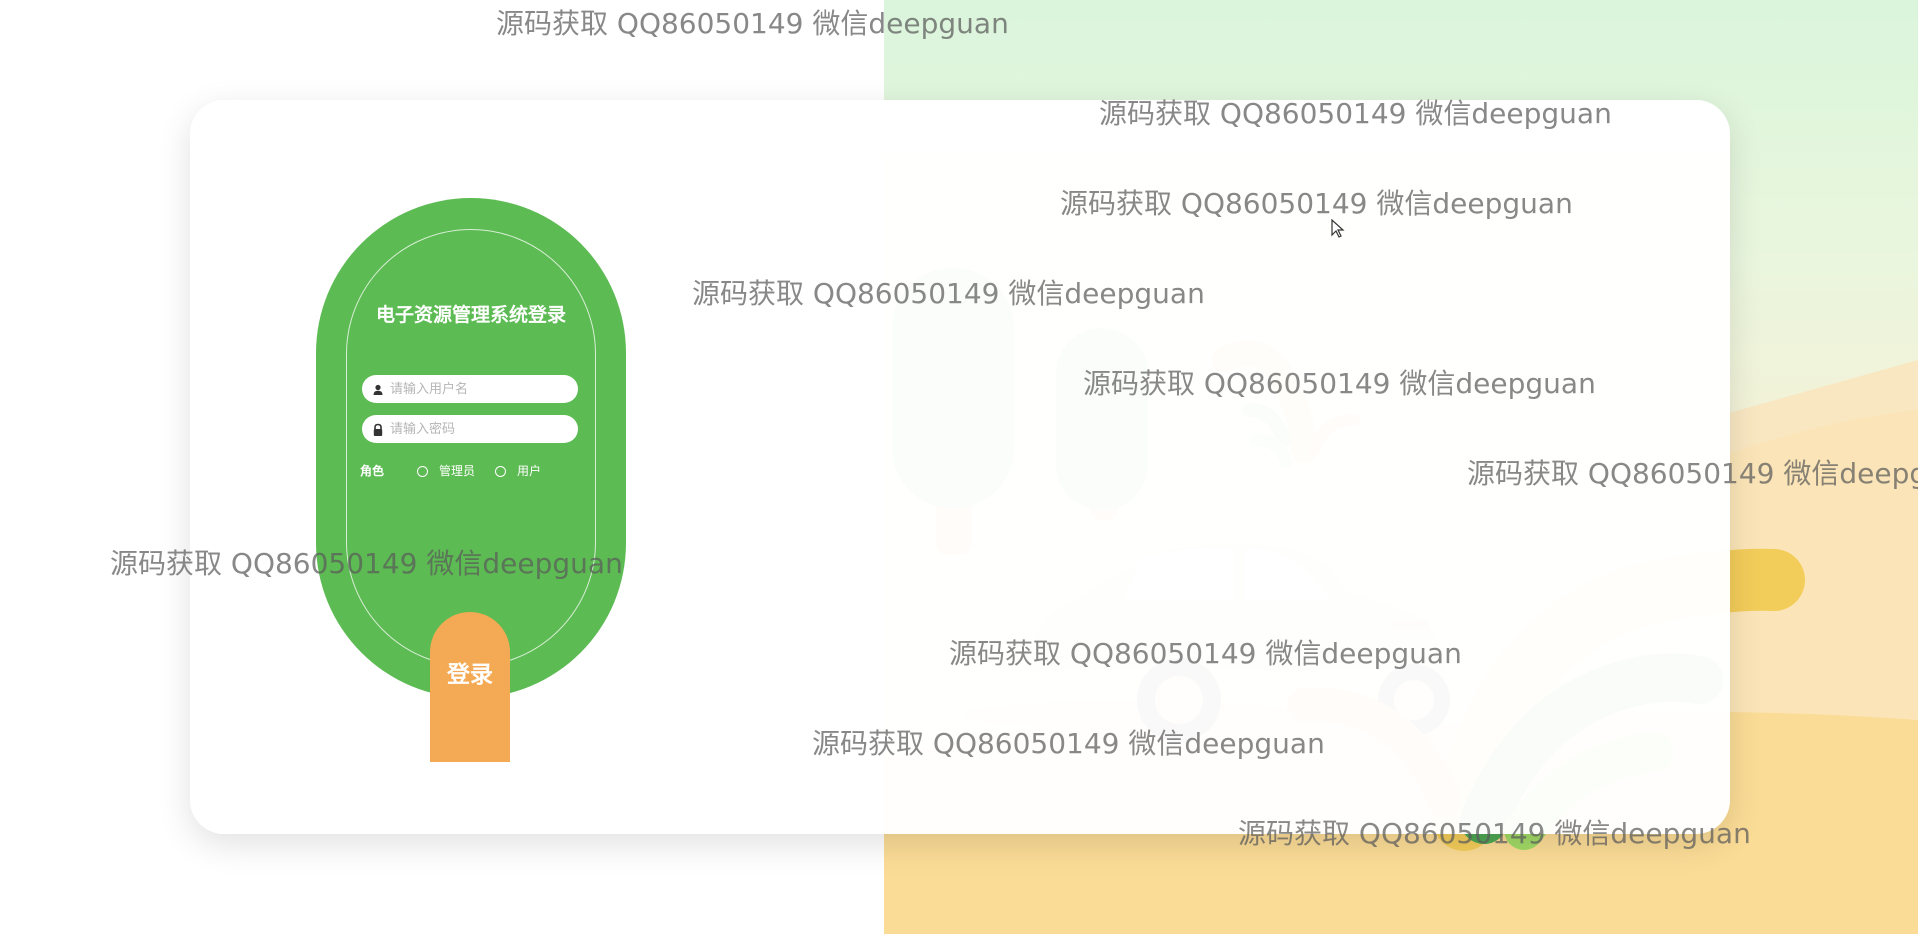 The width and height of the screenshot is (1918, 934). Describe the element at coordinates (372, 471) in the screenshot. I see `role-label: 角色` at that location.